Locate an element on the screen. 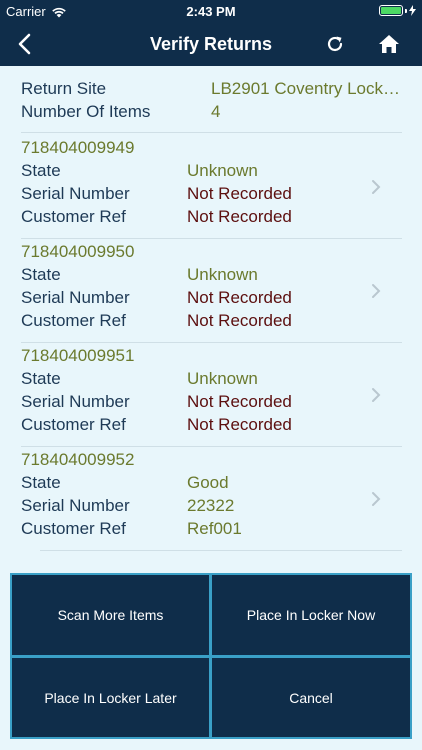 This screenshot has width=422, height=750. refresh-icon is located at coordinates (335, 44).